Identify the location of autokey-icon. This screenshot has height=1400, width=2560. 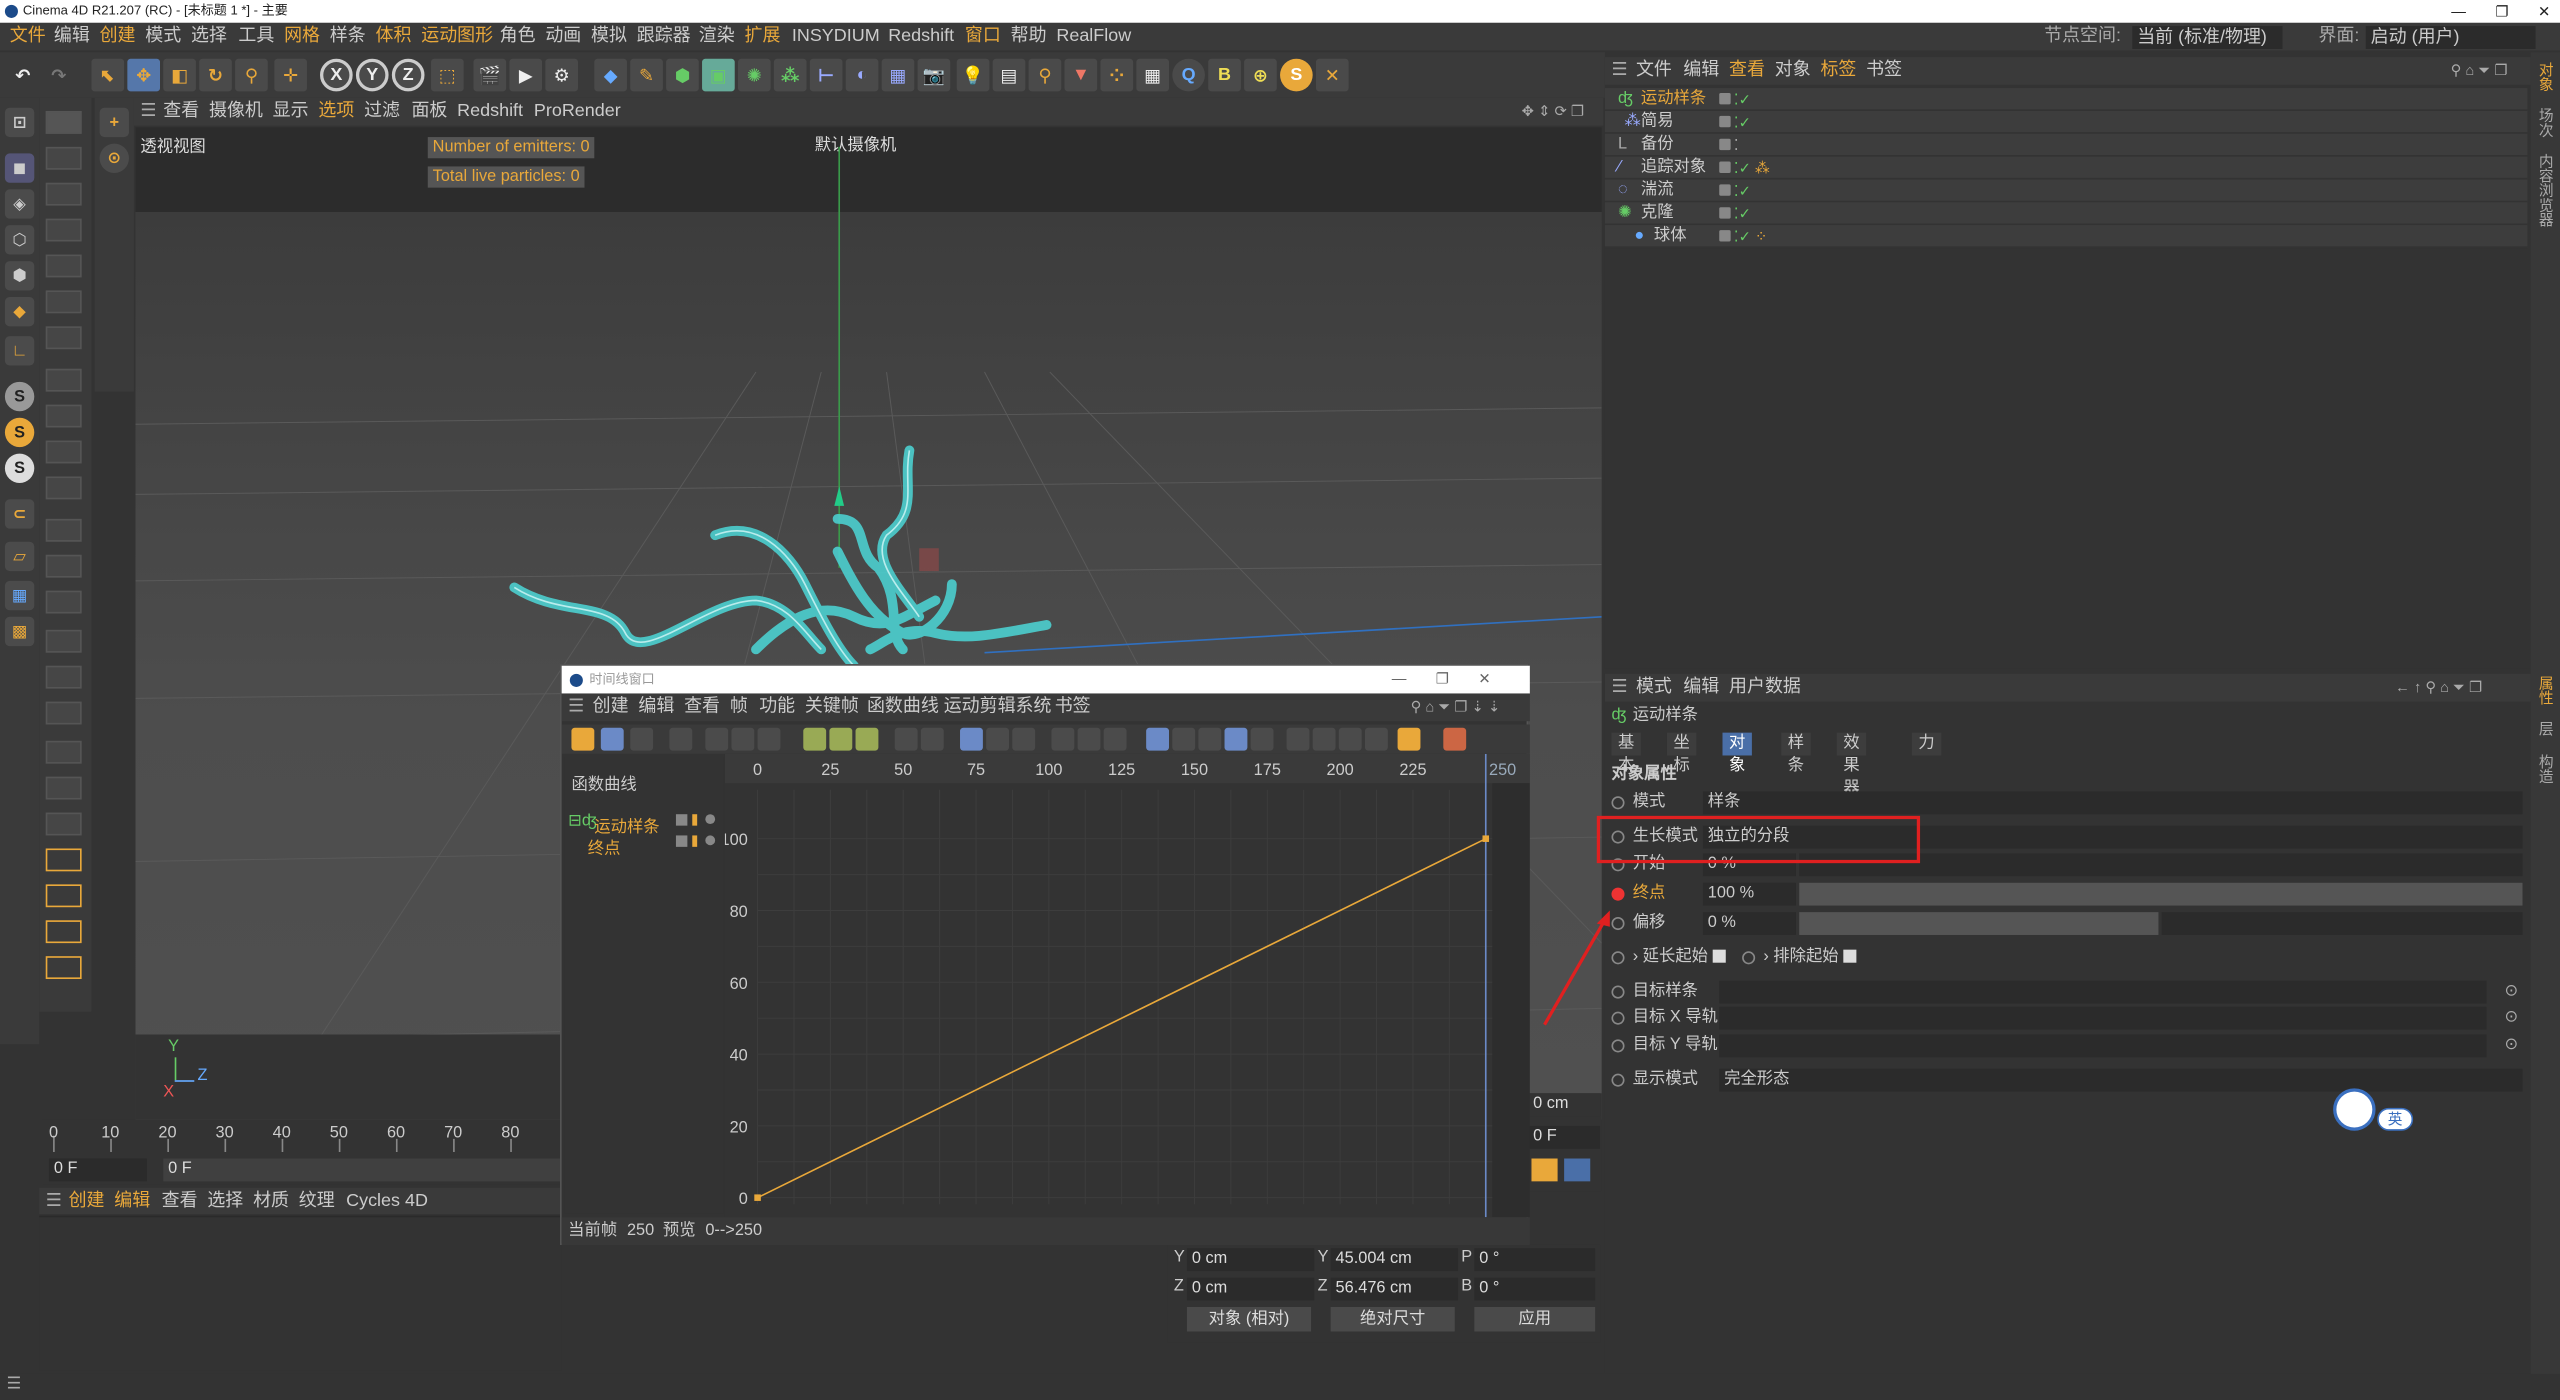
(1577, 1170).